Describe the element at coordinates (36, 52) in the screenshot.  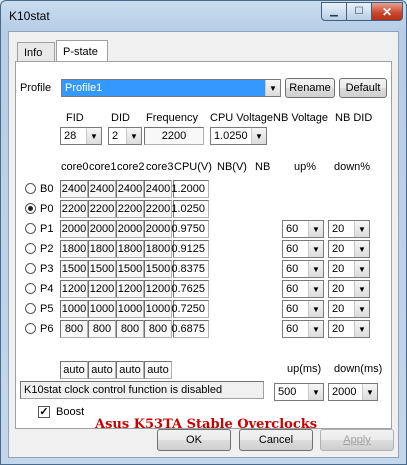
I see `tab-info: Info` at that location.